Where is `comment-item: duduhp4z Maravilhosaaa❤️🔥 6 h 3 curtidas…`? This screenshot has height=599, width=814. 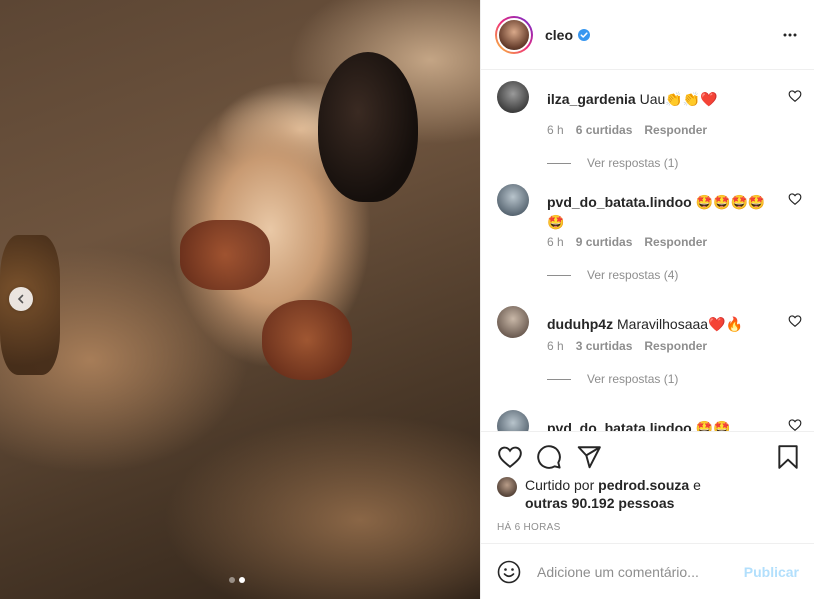 comment-item: duduhp4z Maravilhosaaa❤️🔥 6 h 3 curtidas… is located at coordinates (649, 353).